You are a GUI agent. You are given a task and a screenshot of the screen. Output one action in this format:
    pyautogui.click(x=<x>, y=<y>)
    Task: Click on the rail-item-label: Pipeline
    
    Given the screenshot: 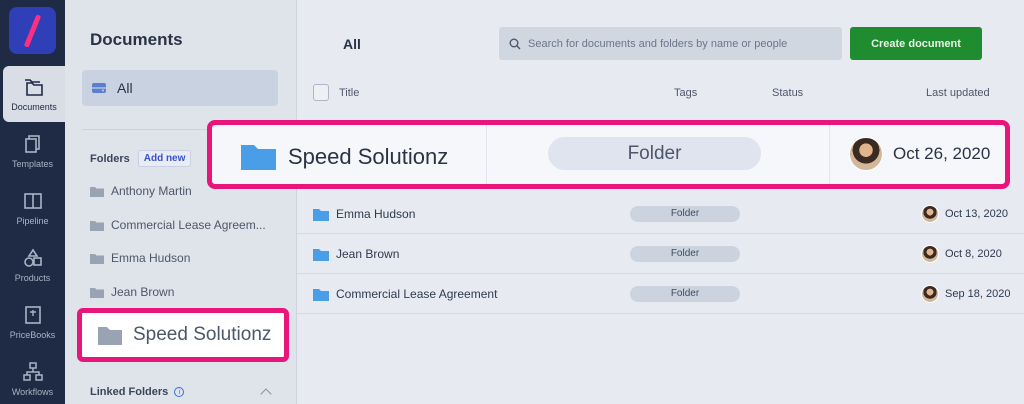 What is the action you would take?
    pyautogui.click(x=32, y=220)
    